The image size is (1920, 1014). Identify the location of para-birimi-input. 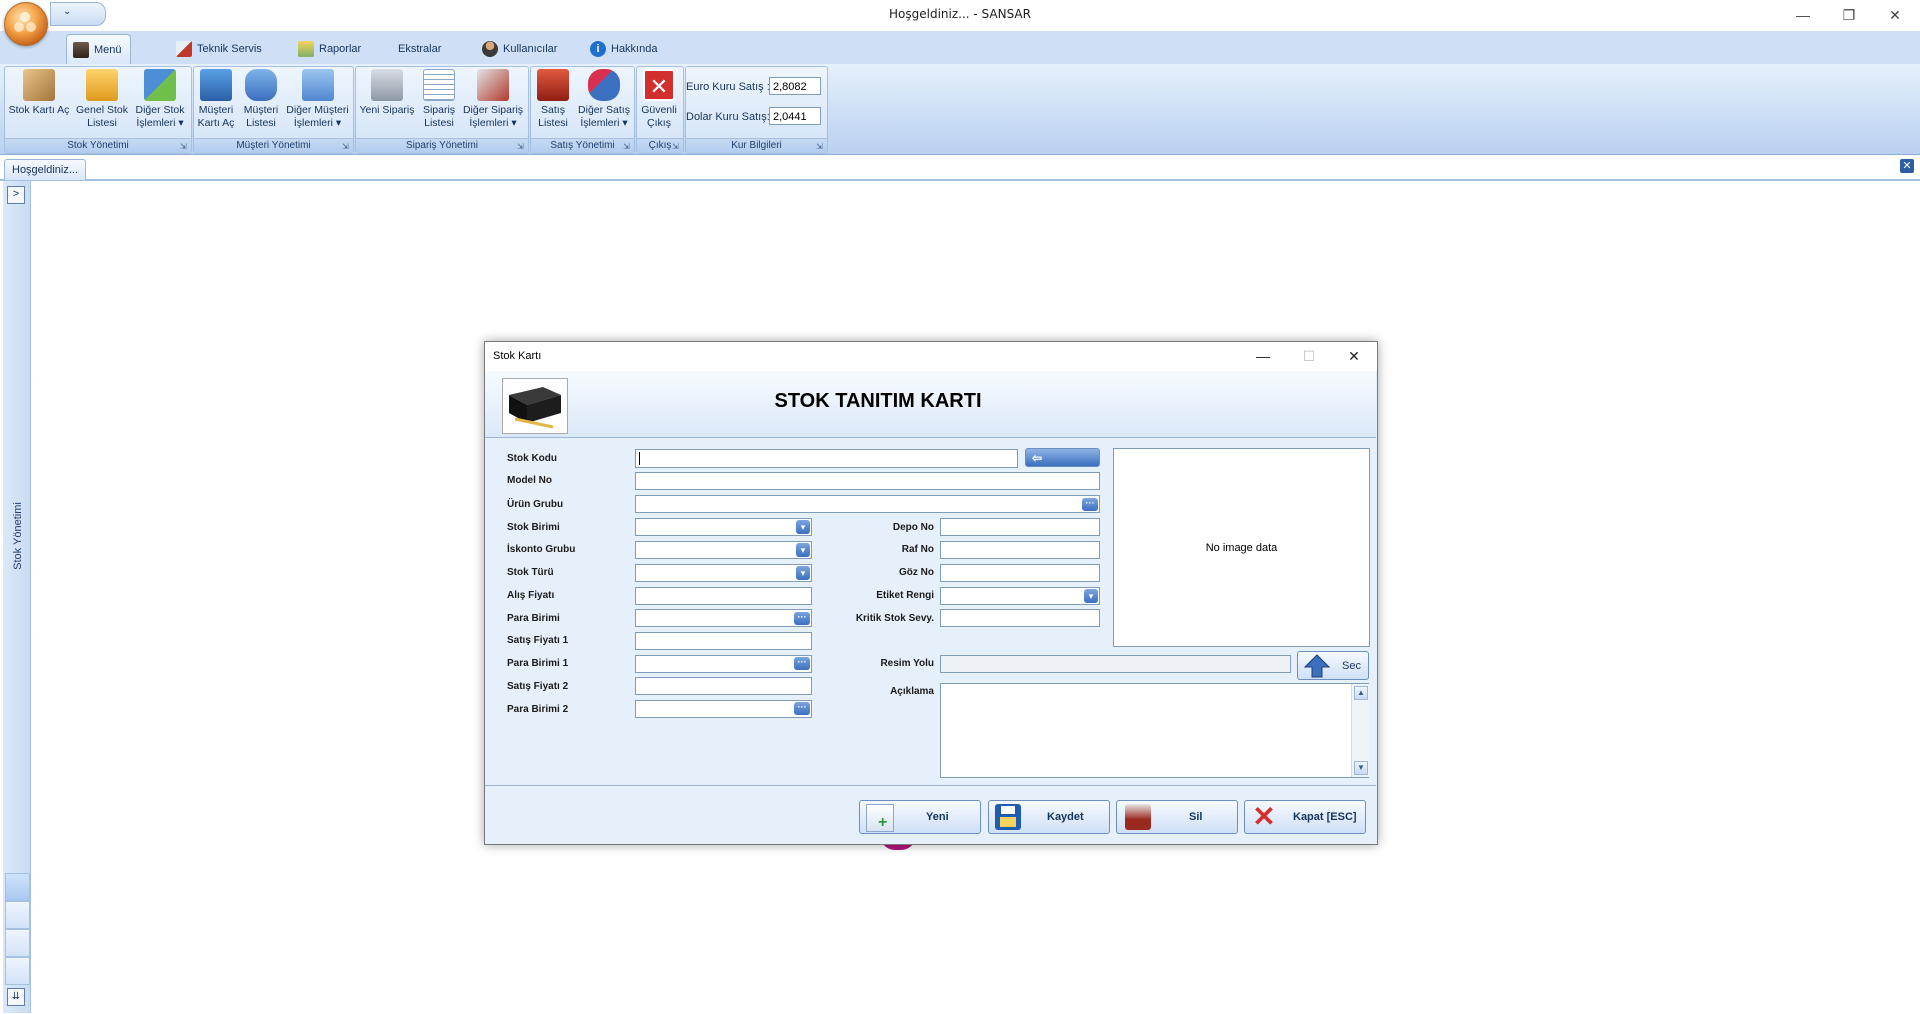
(723, 618).